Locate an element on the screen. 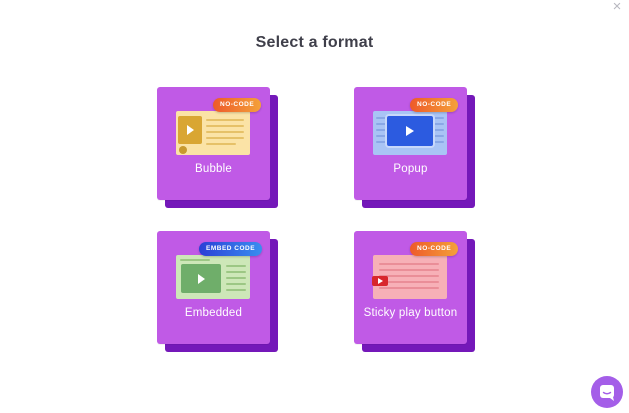  bubble-illustration-icon is located at coordinates (213, 133).